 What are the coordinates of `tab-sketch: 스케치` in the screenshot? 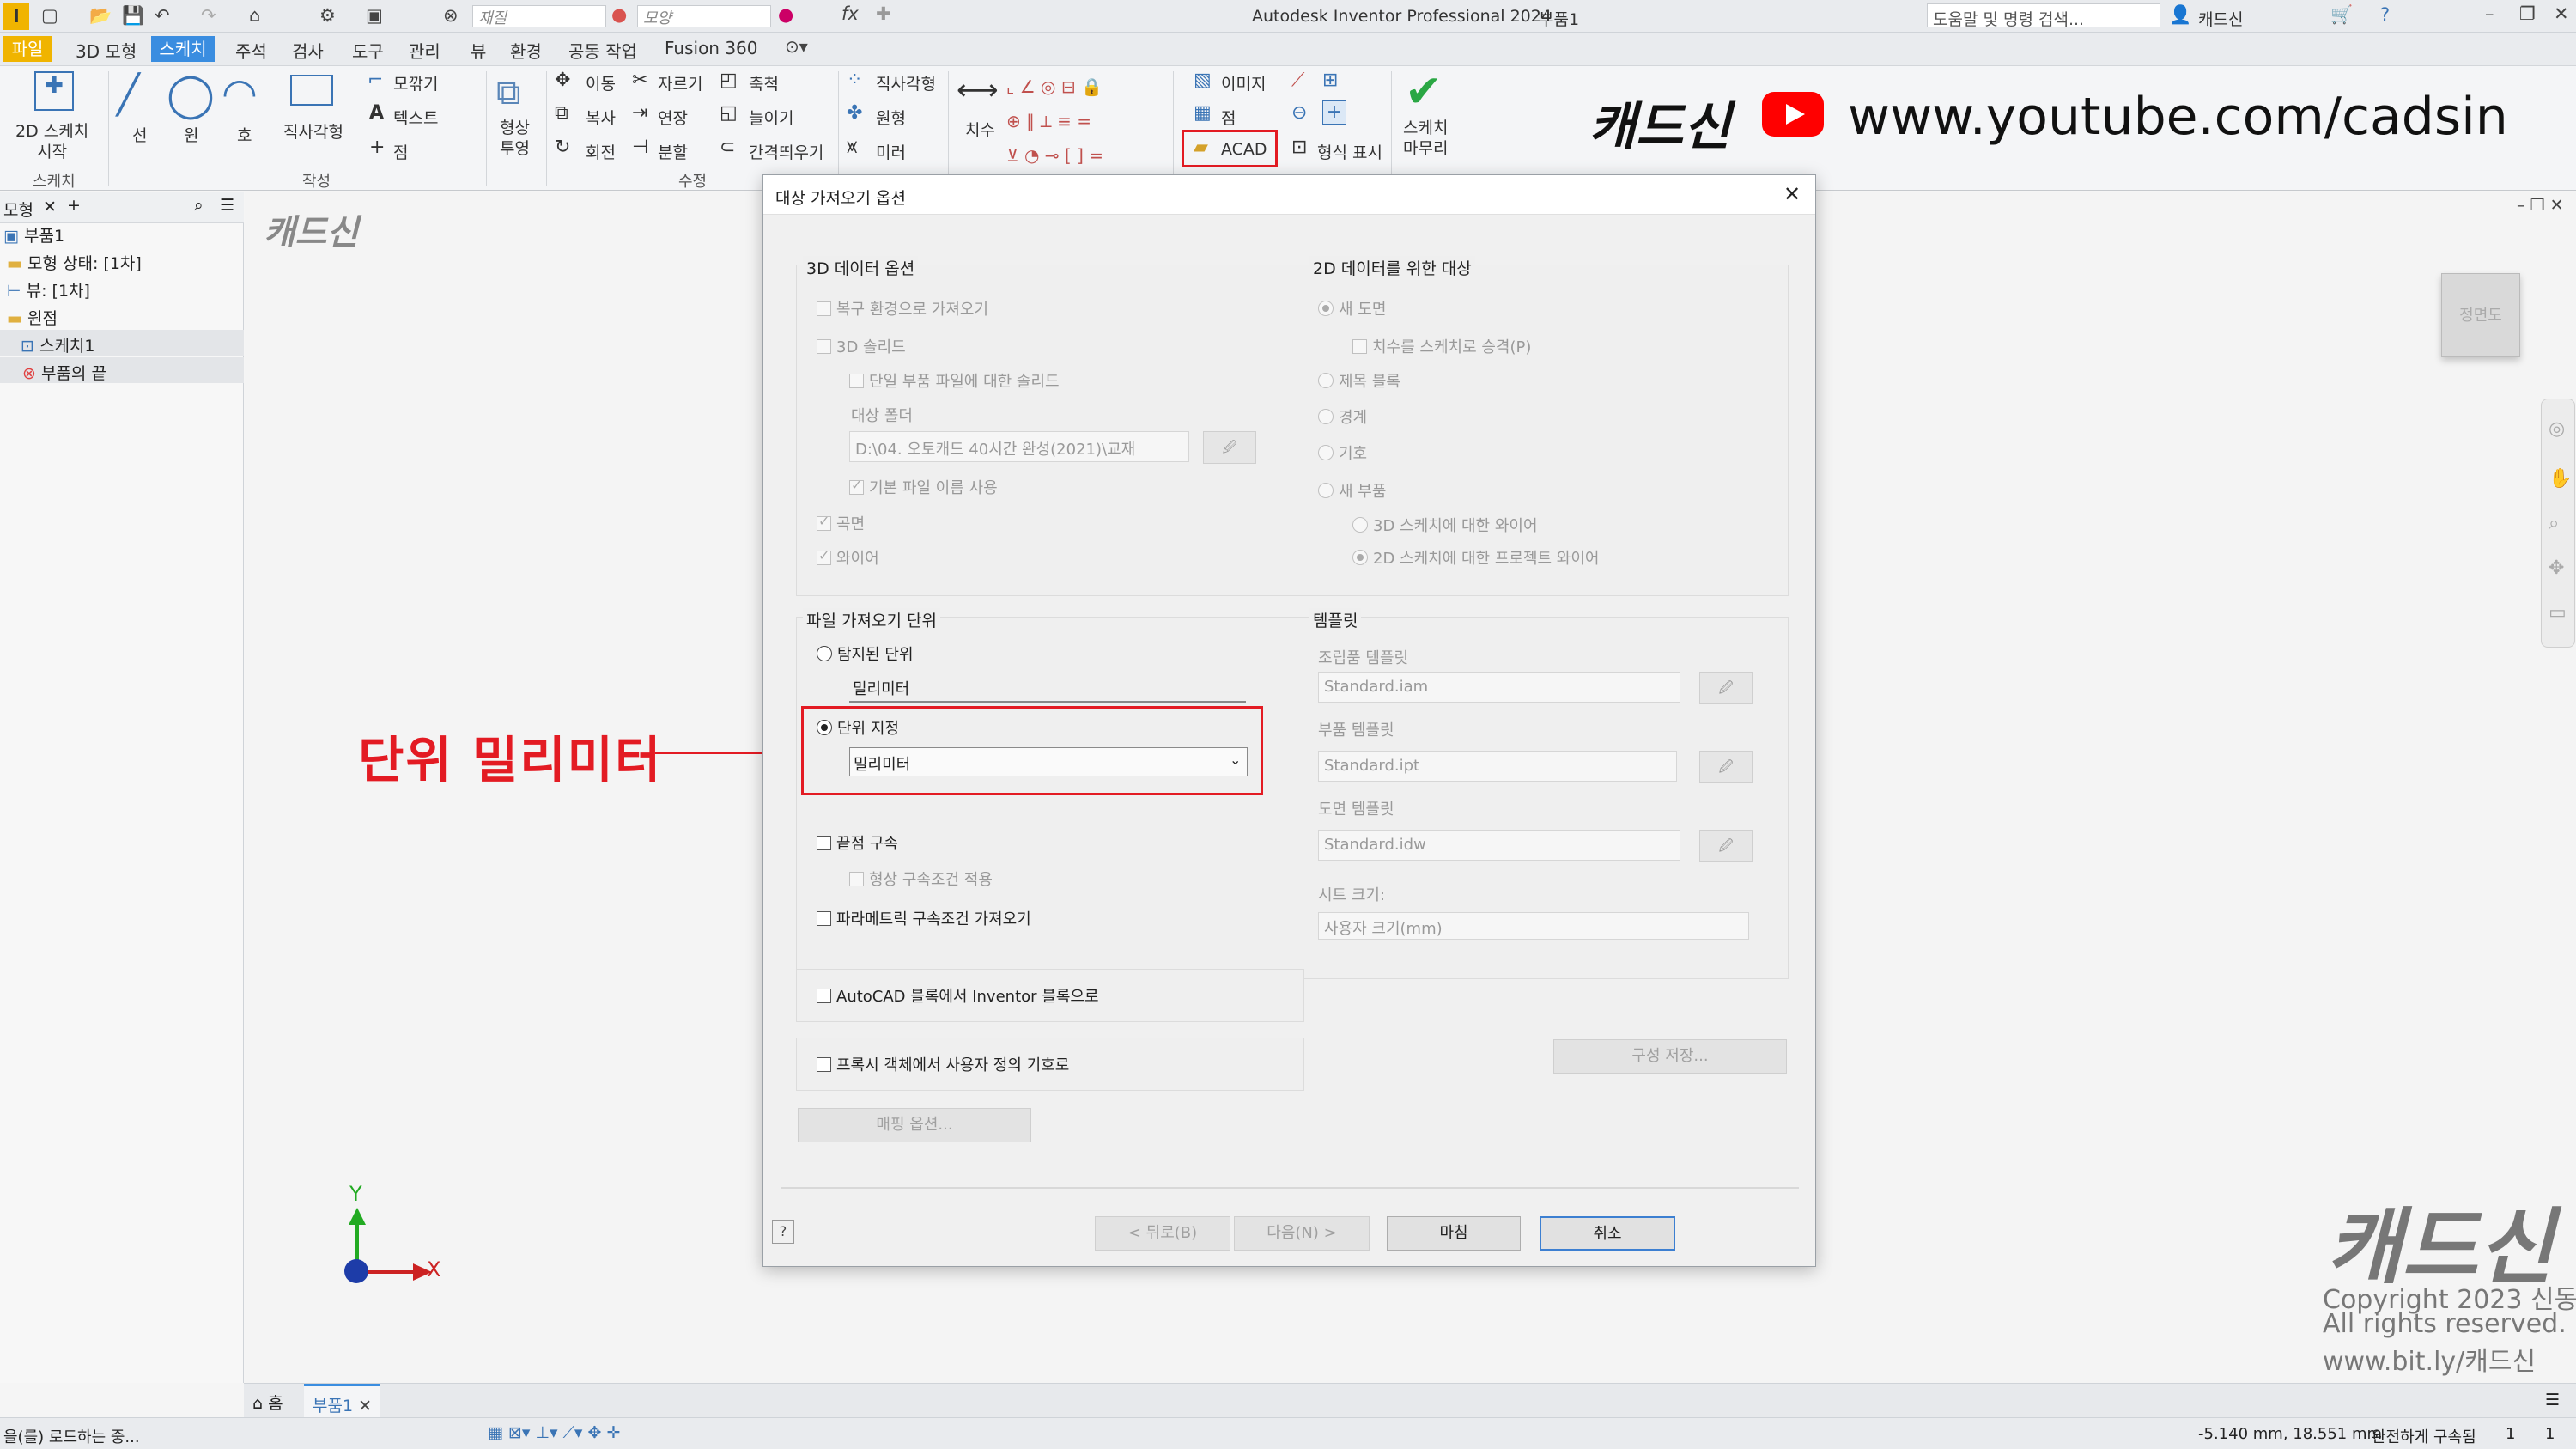 It's located at (183, 49).